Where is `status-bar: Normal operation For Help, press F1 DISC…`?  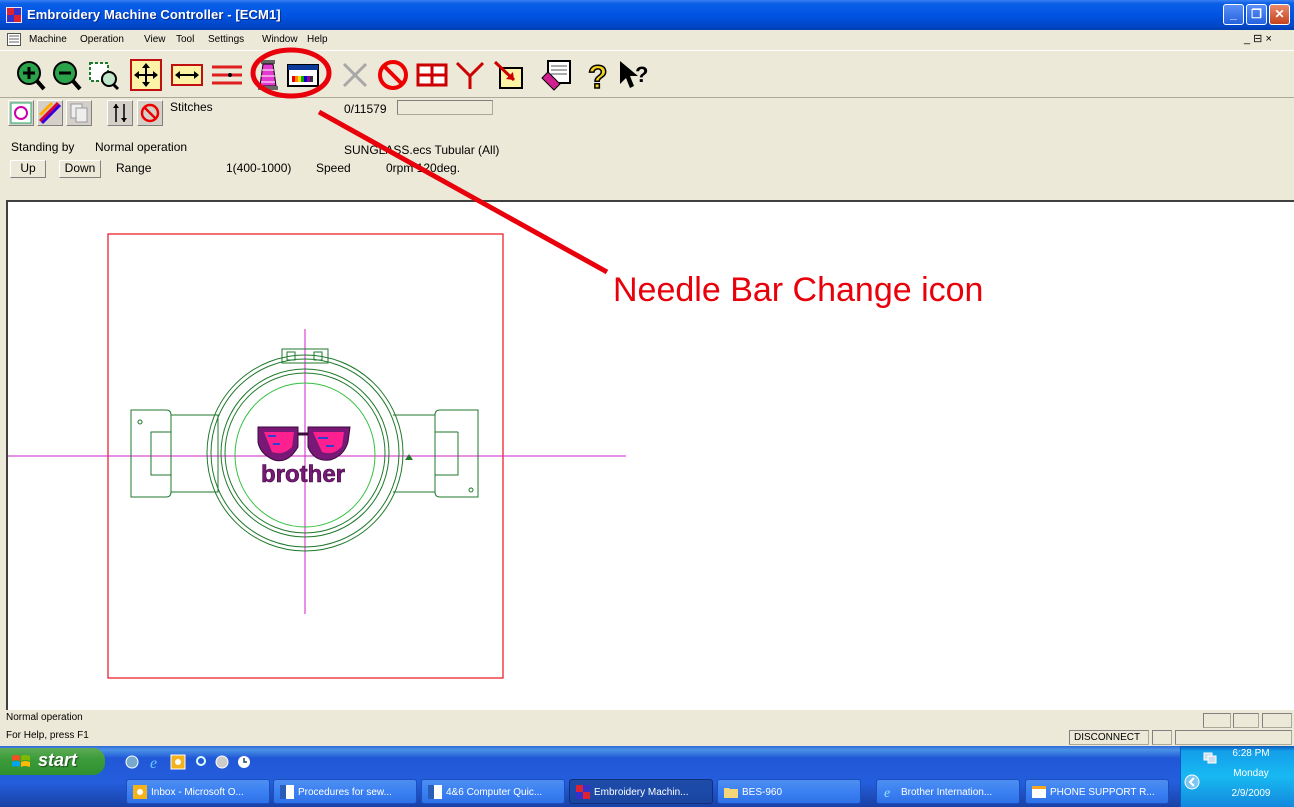
status-bar: Normal operation For Help, press F1 DISC… is located at coordinates (647, 728).